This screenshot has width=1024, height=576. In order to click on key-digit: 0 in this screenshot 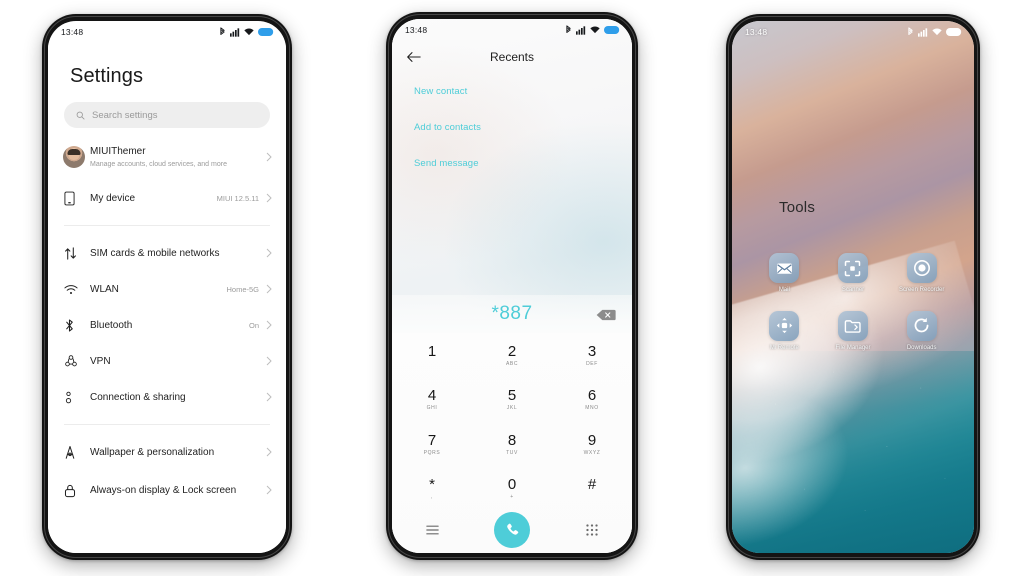, I will do `click(512, 485)`.